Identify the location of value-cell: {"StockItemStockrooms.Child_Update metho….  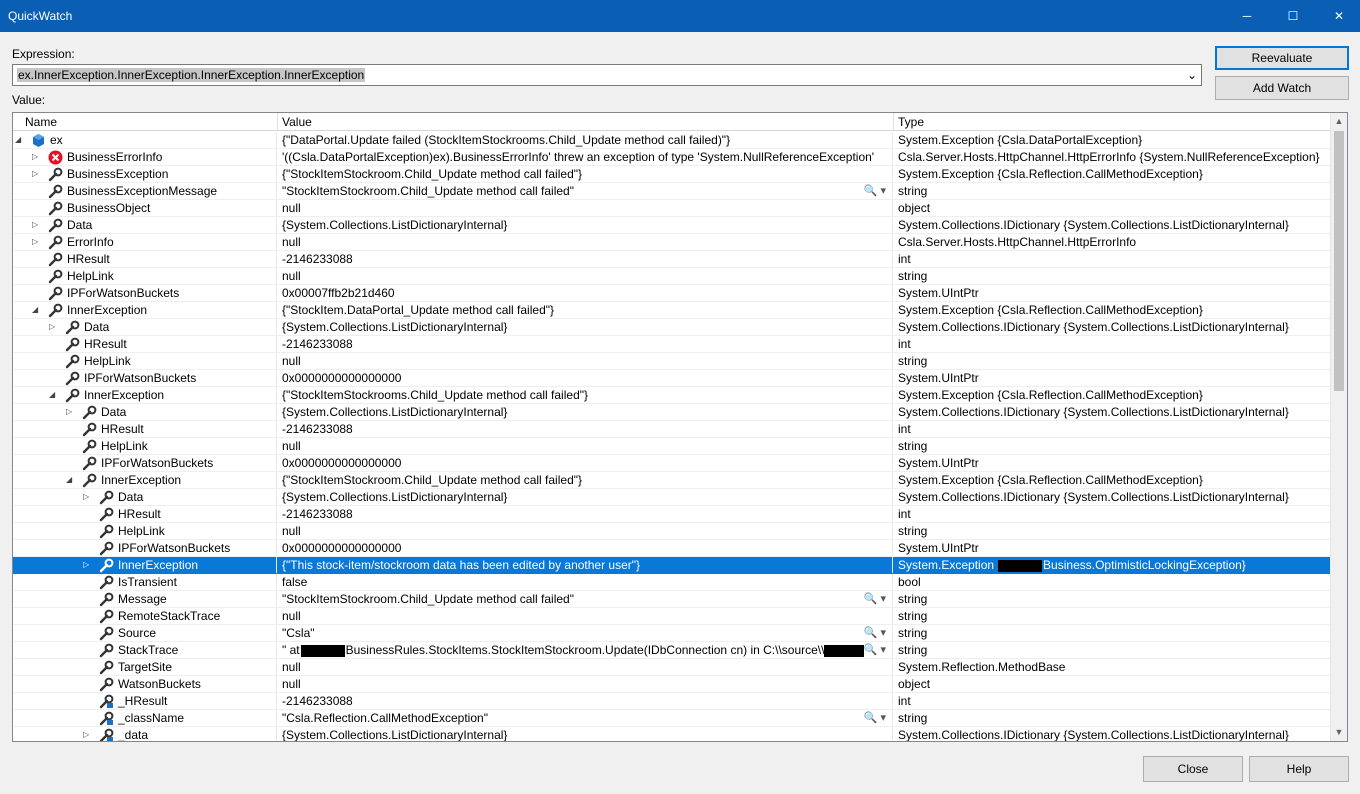
(585, 395).